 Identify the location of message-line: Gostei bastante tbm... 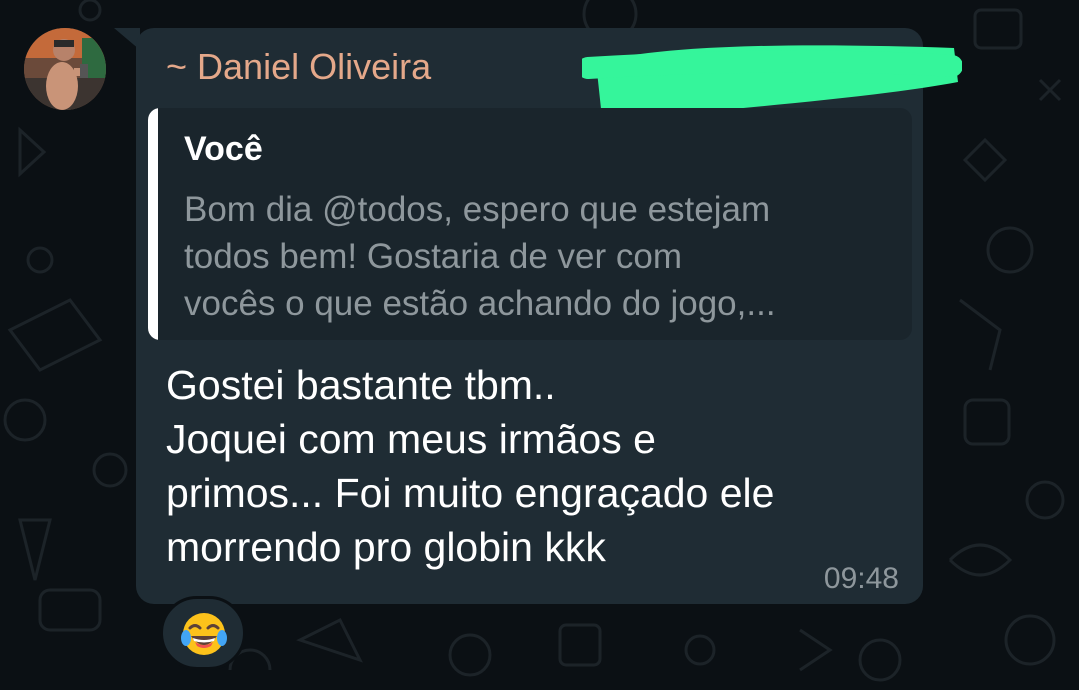
(361, 385).